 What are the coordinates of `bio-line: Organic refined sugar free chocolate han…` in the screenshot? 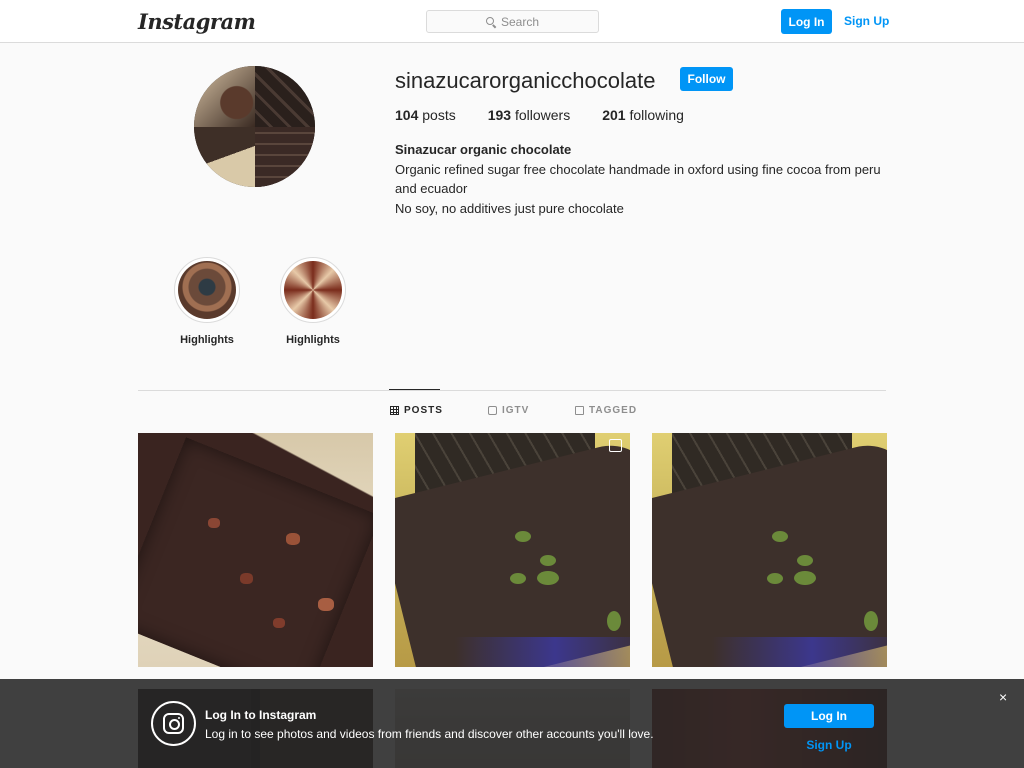 It's located at (638, 179).